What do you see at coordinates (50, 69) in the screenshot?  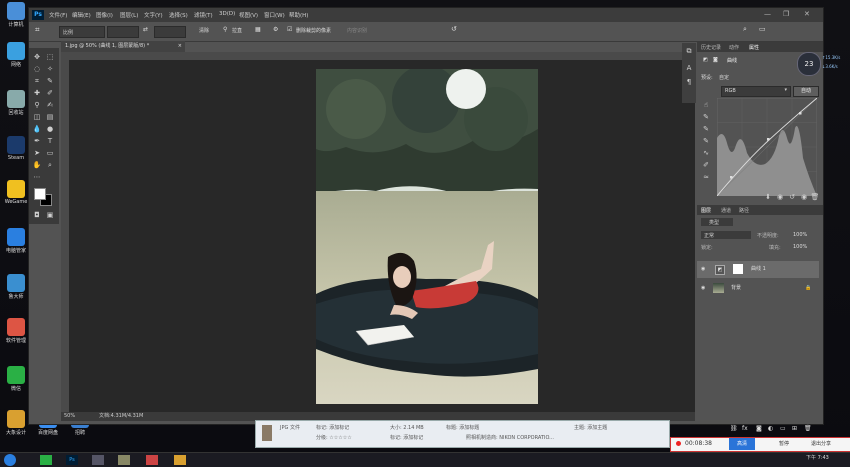 I see `magic-wand-icon: ✧` at bounding box center [50, 69].